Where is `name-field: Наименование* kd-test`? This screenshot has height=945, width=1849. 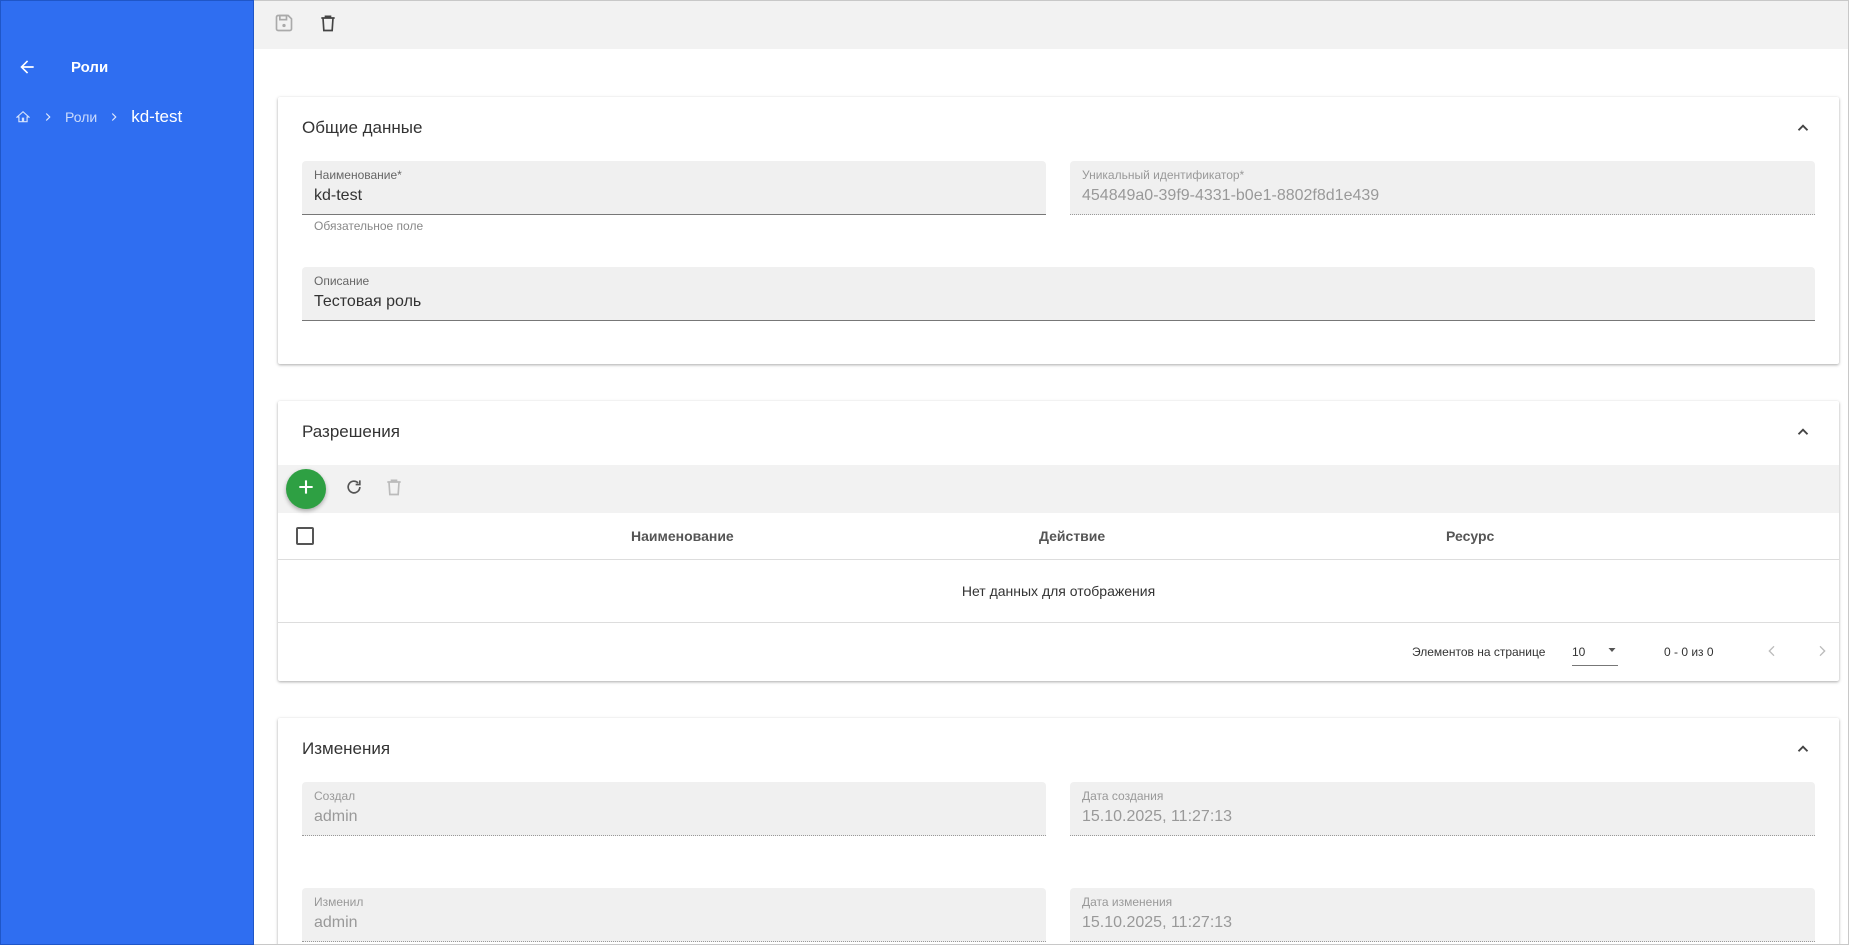
name-field: Наименование* kd-test is located at coordinates (674, 188).